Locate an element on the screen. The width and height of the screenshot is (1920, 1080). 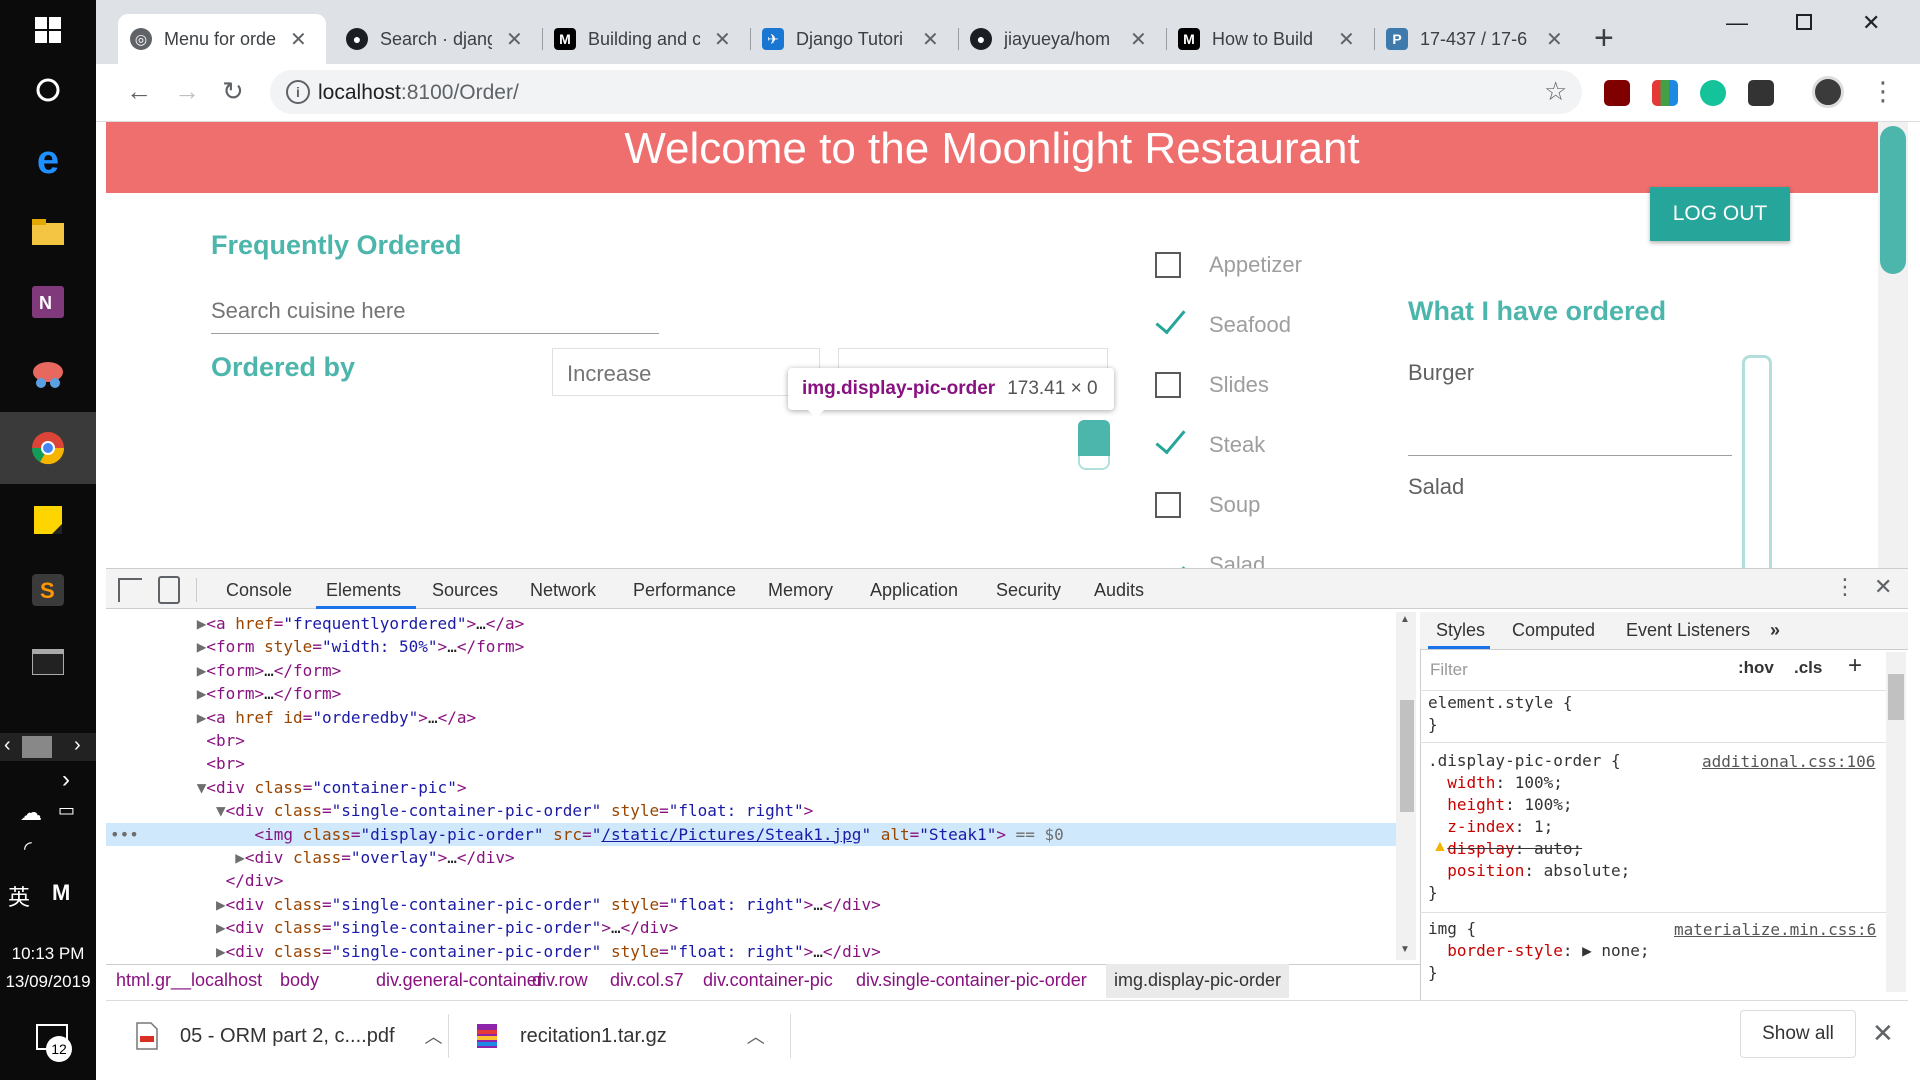
ime-indicator: 英 is located at coordinates (19, 896).